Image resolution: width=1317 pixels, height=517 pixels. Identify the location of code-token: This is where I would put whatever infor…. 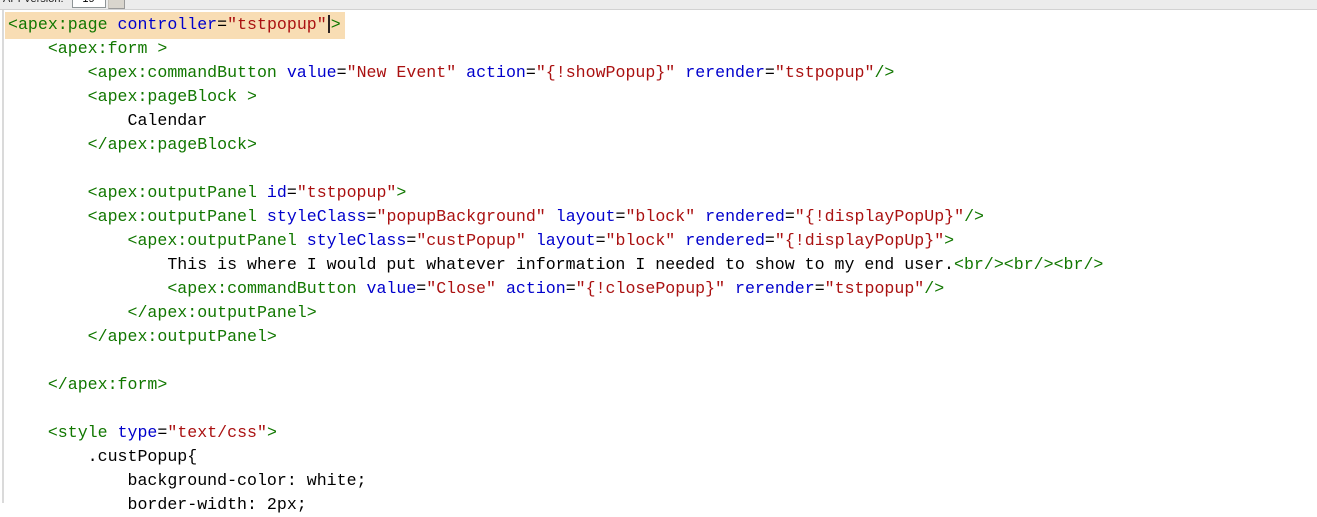
(481, 264).